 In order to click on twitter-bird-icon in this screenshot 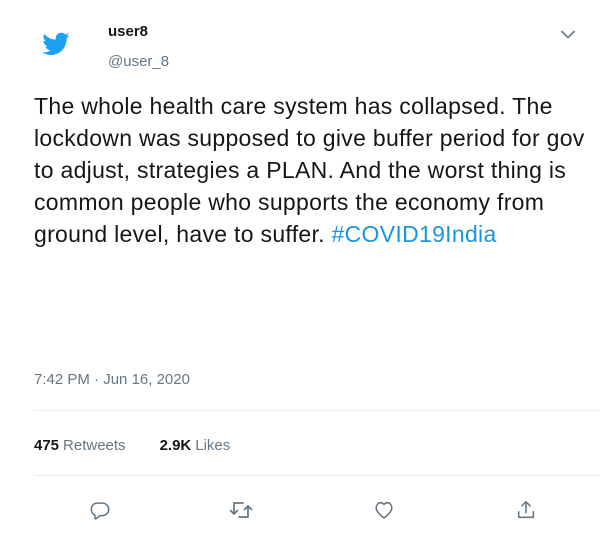, I will do `click(56, 44)`.